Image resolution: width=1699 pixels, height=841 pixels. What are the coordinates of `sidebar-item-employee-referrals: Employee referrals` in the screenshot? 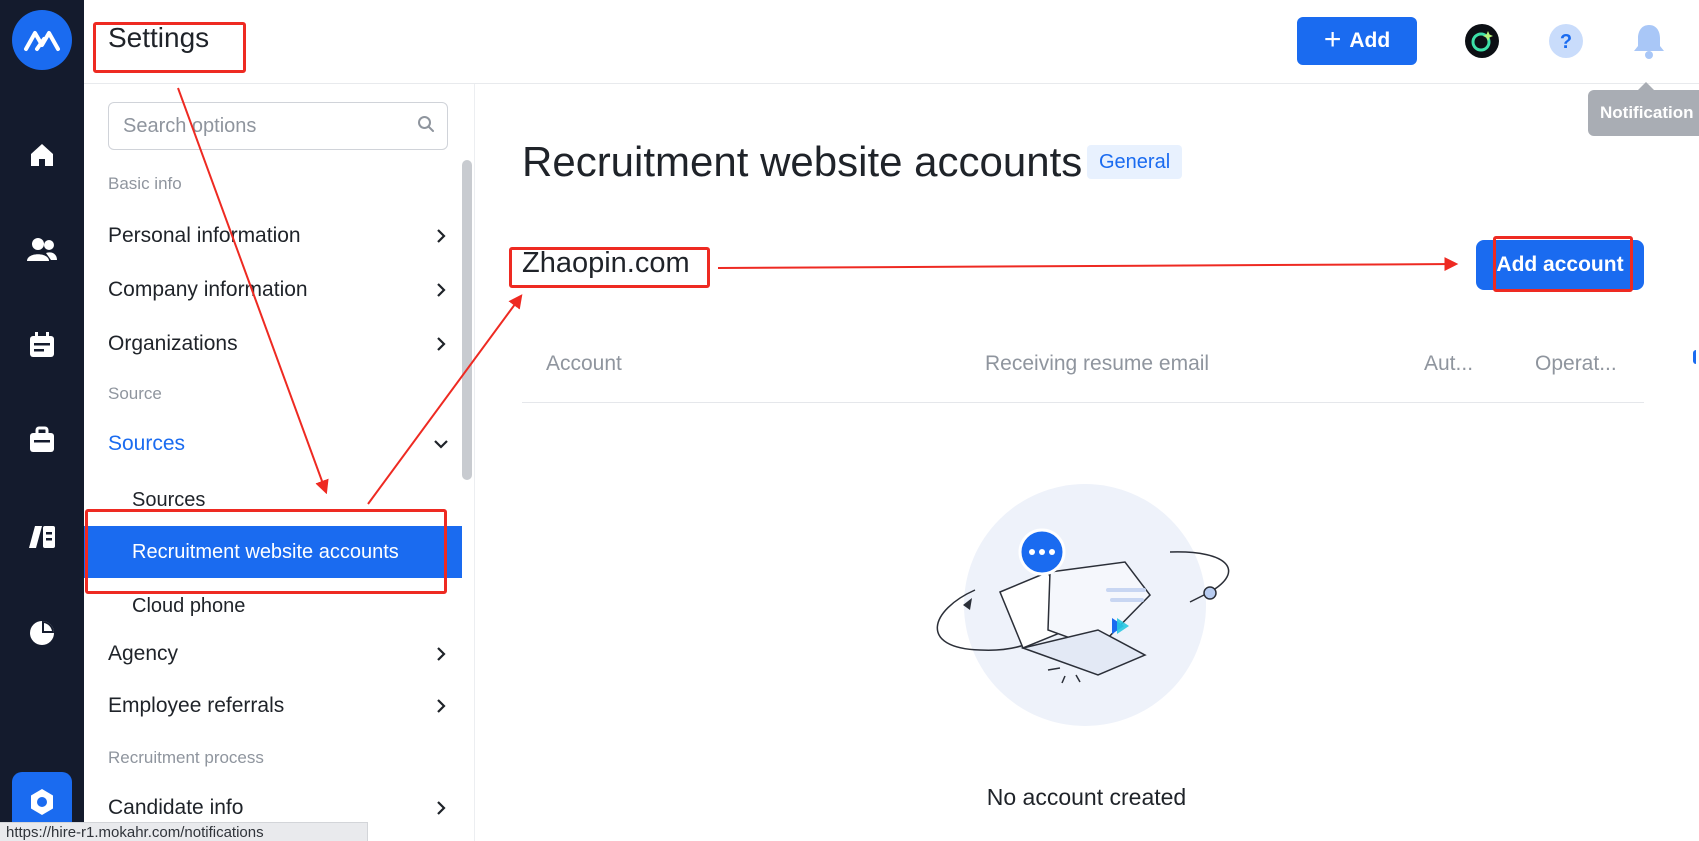 It's located at (278, 706).